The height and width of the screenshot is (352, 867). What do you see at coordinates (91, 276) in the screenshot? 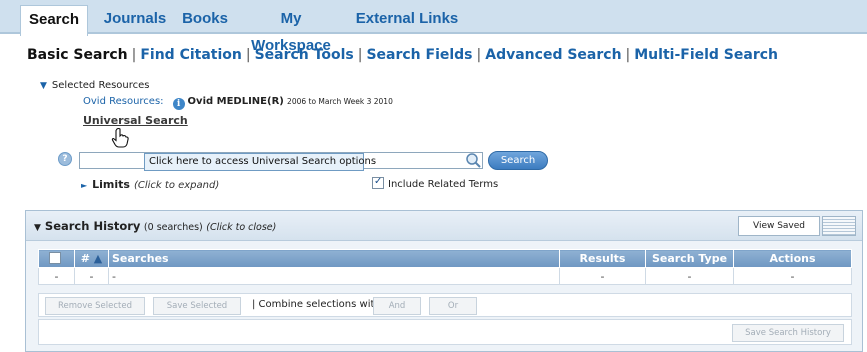
I see `row-number: -` at bounding box center [91, 276].